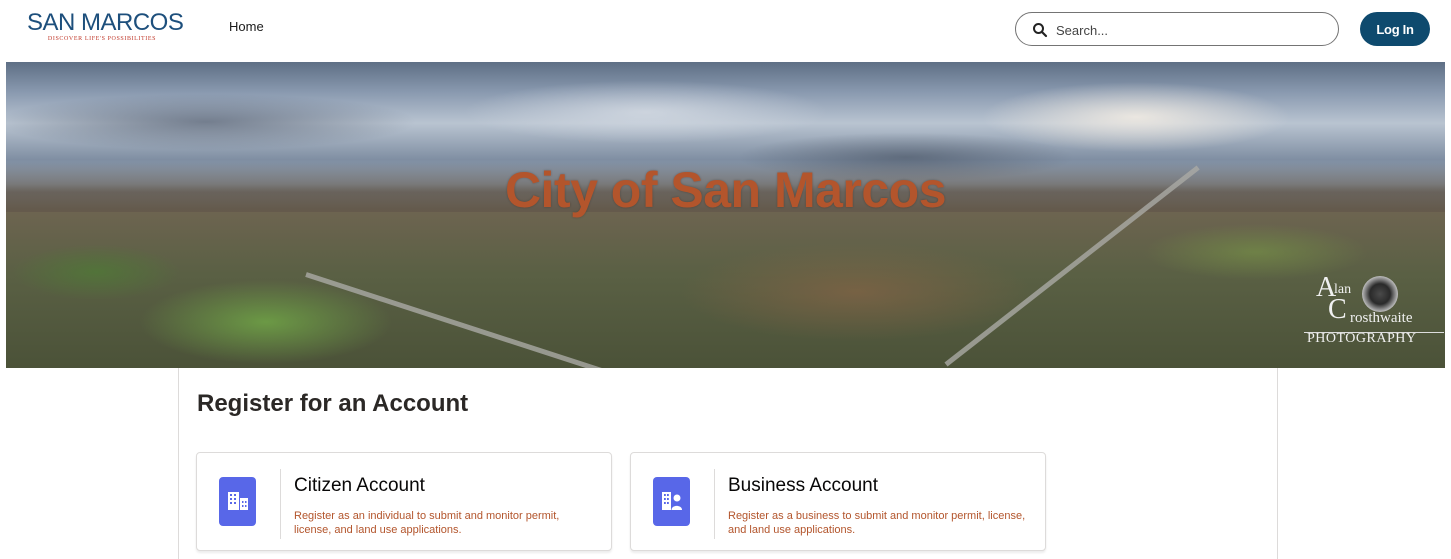  What do you see at coordinates (1191, 30) in the screenshot?
I see `search-input` at bounding box center [1191, 30].